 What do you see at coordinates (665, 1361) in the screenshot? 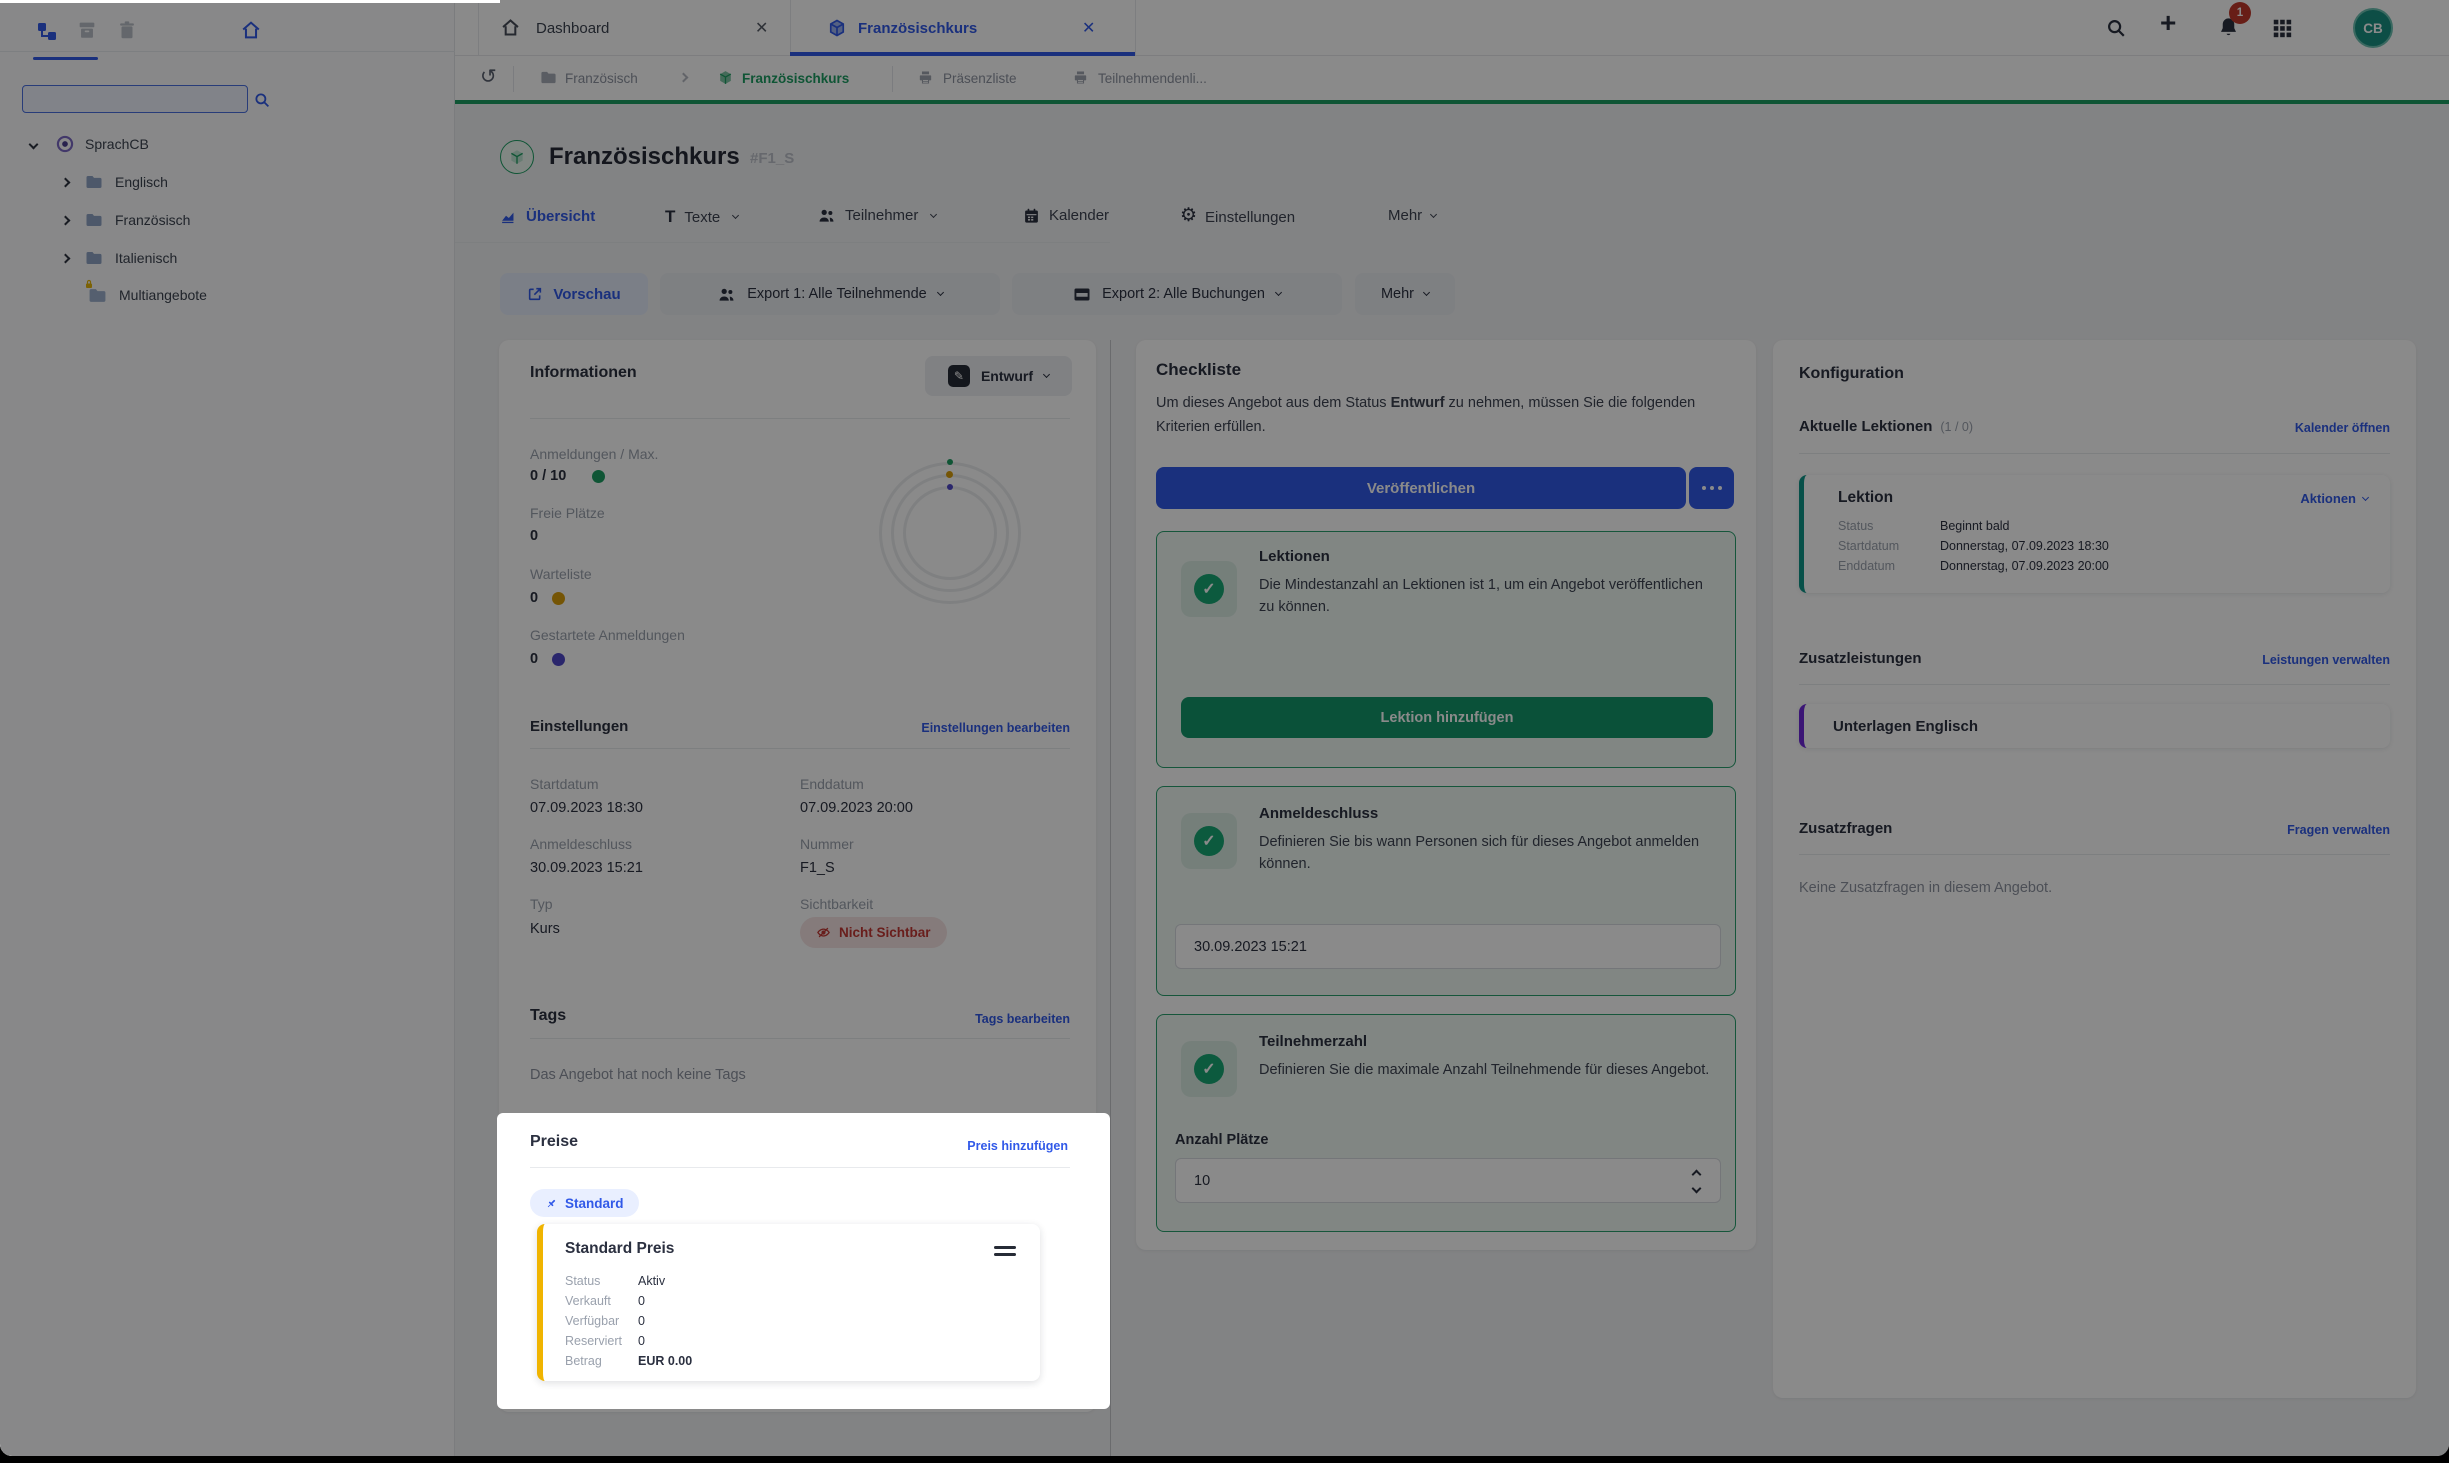
I see `row-value: EUR 0.00` at bounding box center [665, 1361].